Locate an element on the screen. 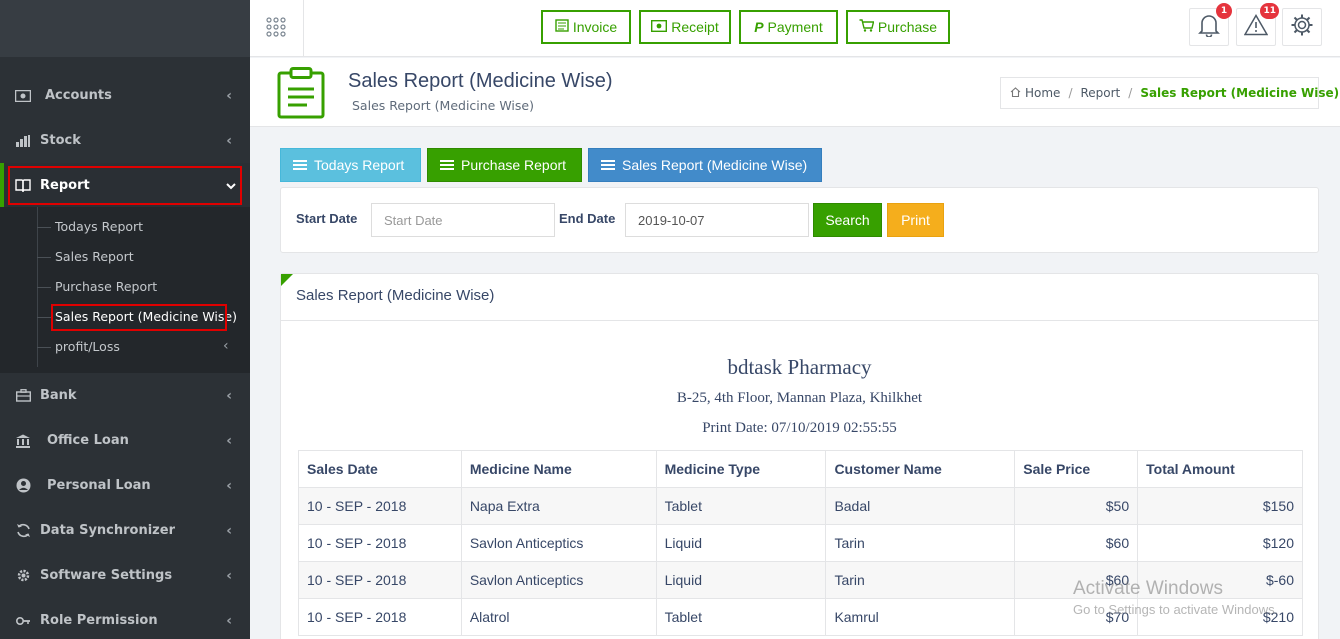 This screenshot has width=1340, height=639. search-button: Search is located at coordinates (847, 220).